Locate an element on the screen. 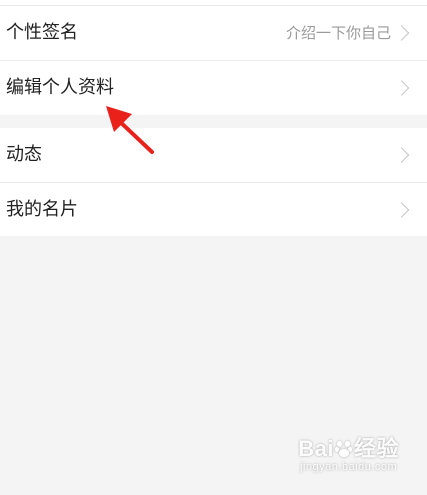  baidu-jingyan-watermark: Bai 经验 jingyan.baidu.com is located at coordinates (348, 454).